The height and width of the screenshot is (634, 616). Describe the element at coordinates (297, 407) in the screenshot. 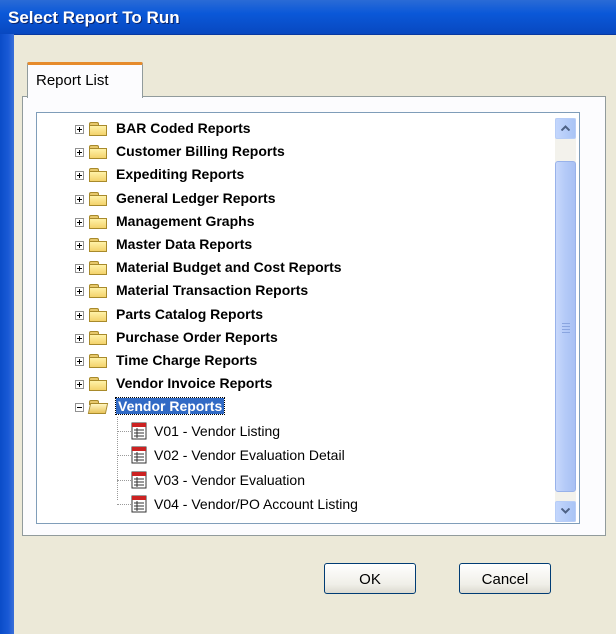

I see `tree-folder-row: Vendor Reports` at that location.